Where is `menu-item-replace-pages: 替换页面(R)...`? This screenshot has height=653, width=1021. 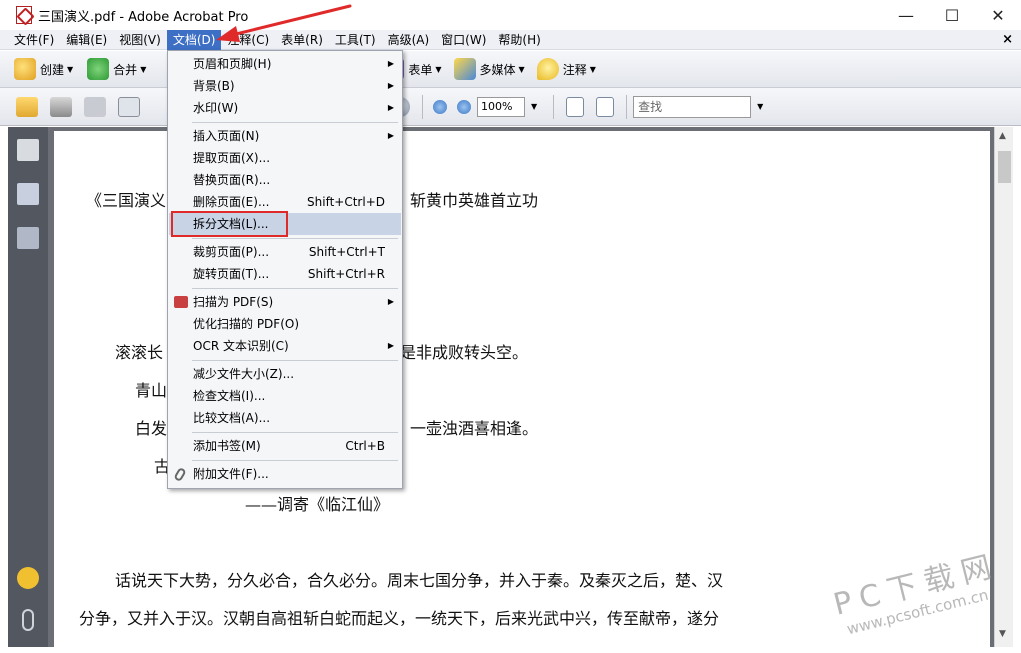 menu-item-replace-pages: 替换页面(R)... is located at coordinates (285, 180).